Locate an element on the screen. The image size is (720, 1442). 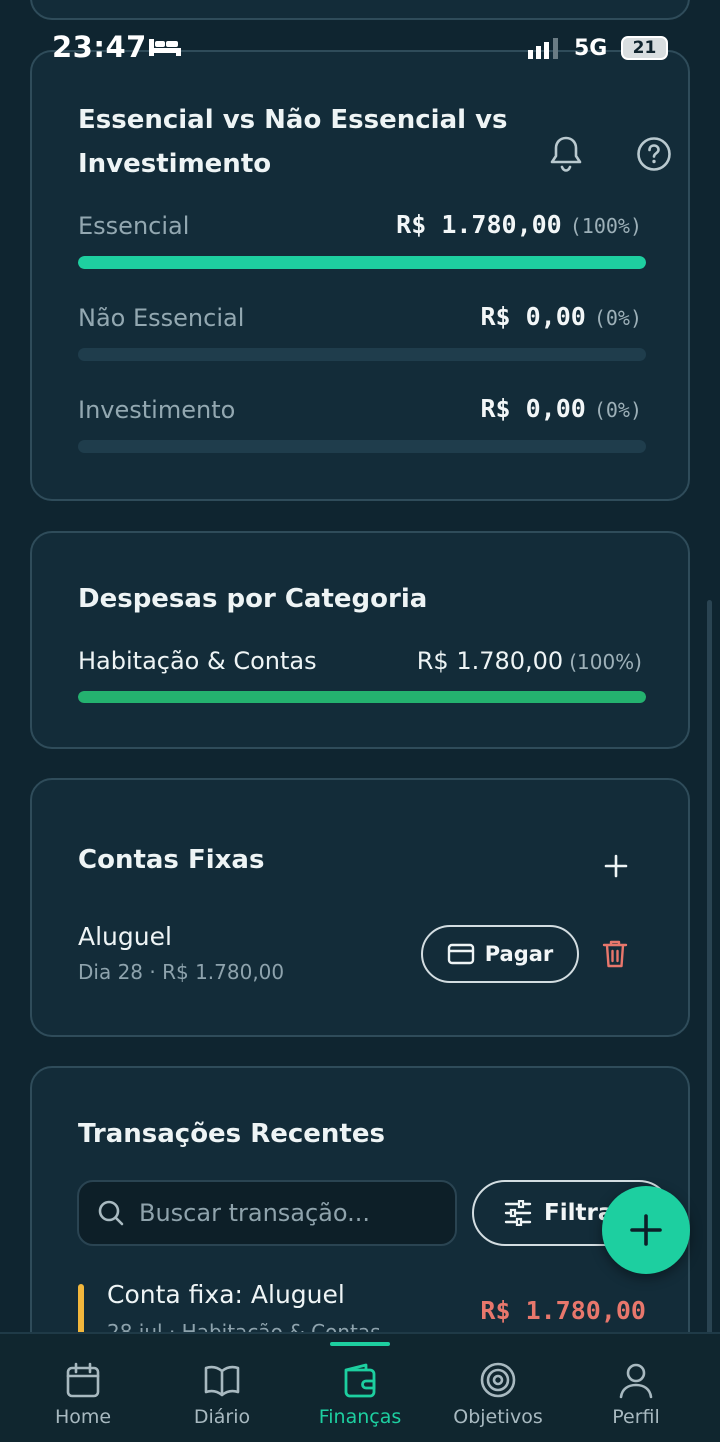
search-icon is located at coordinates (111, 1213).